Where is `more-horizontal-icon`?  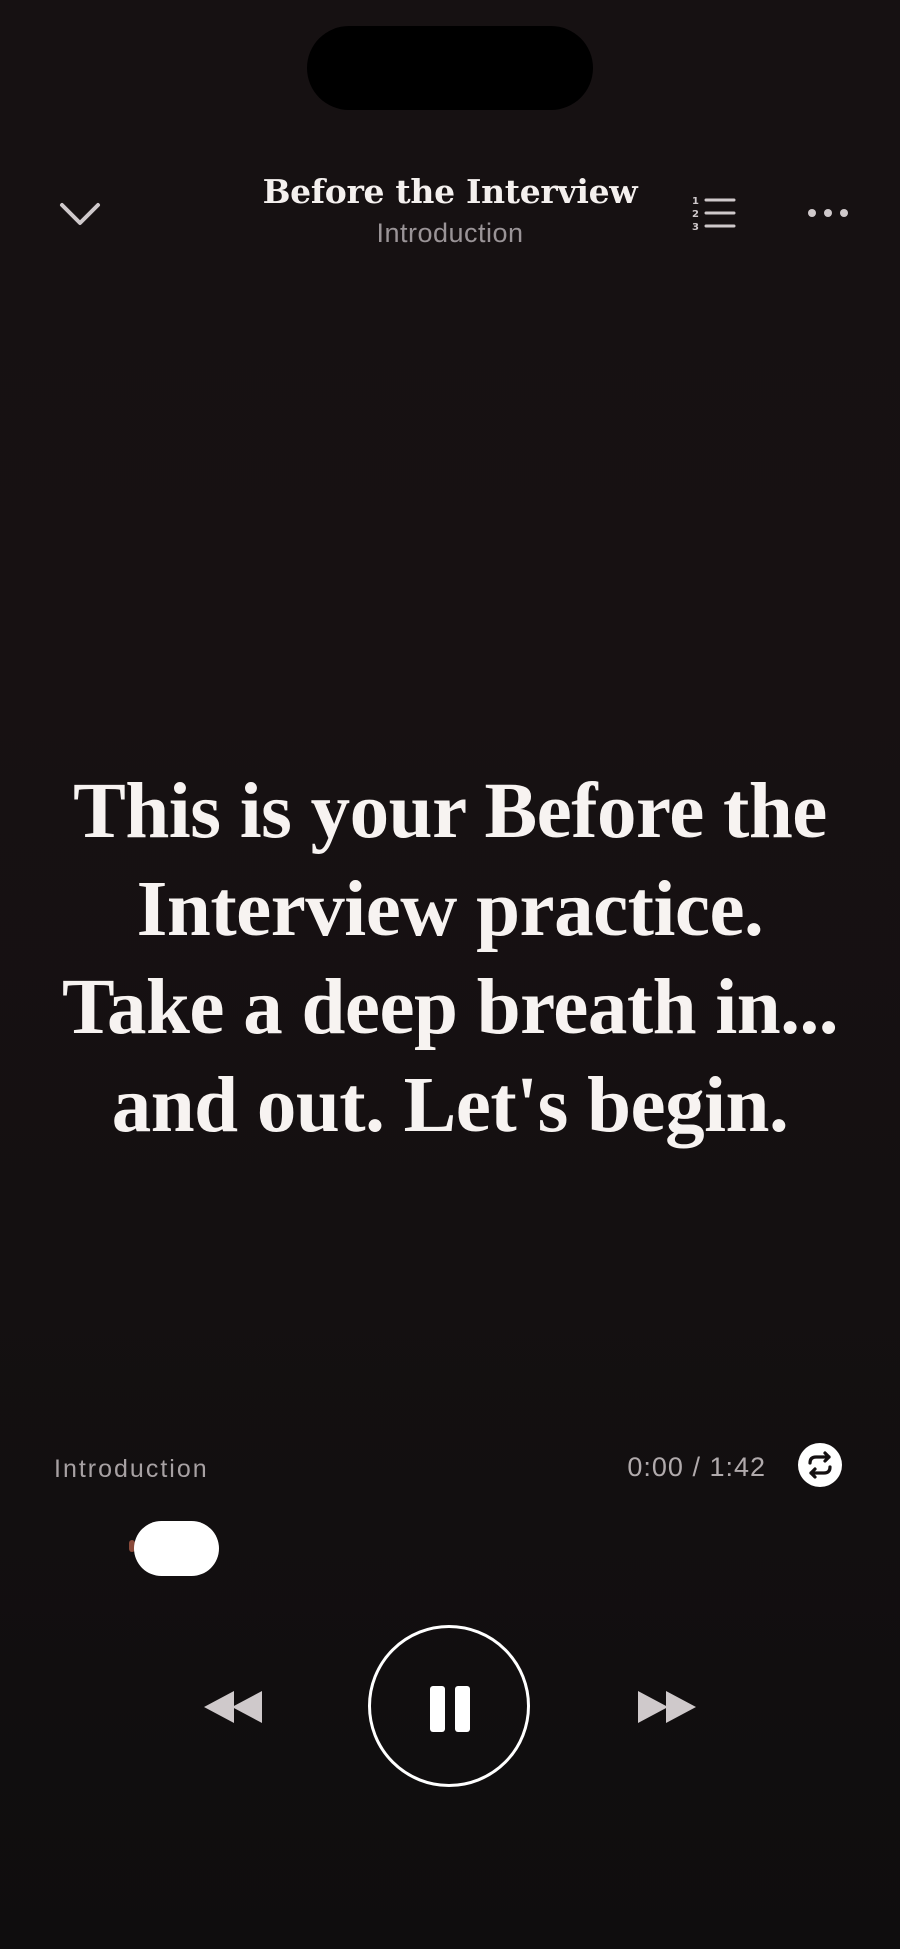 more-horizontal-icon is located at coordinates (828, 215).